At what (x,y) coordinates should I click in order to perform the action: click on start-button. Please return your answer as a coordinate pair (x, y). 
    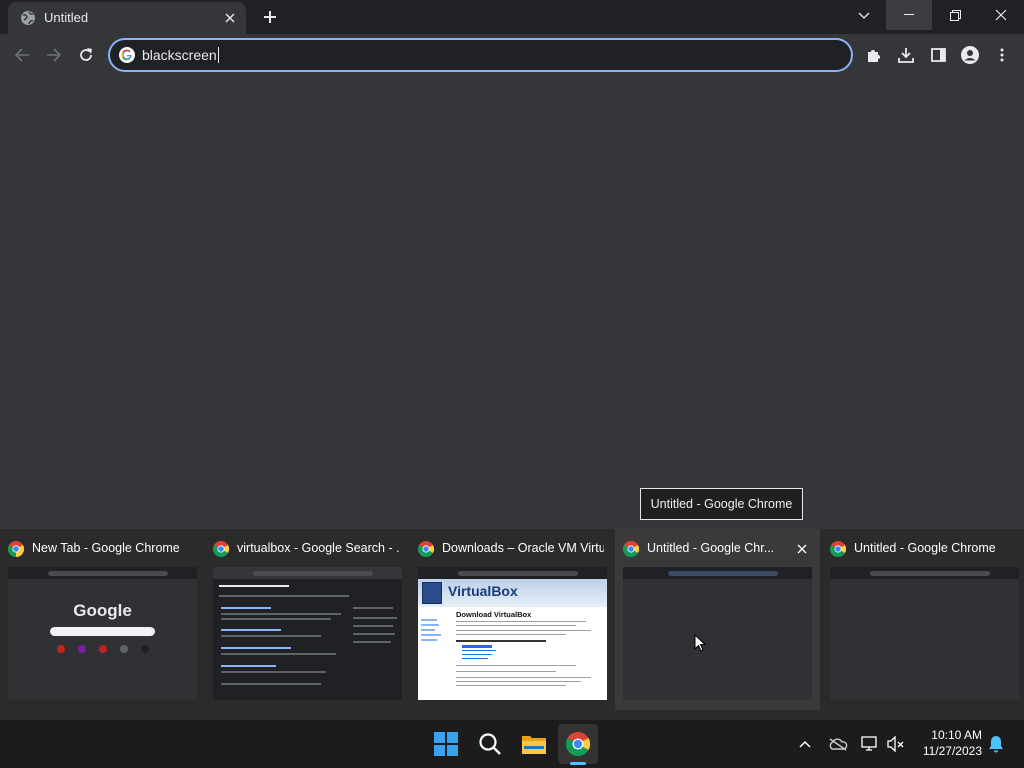
    Looking at the image, I should click on (446, 744).